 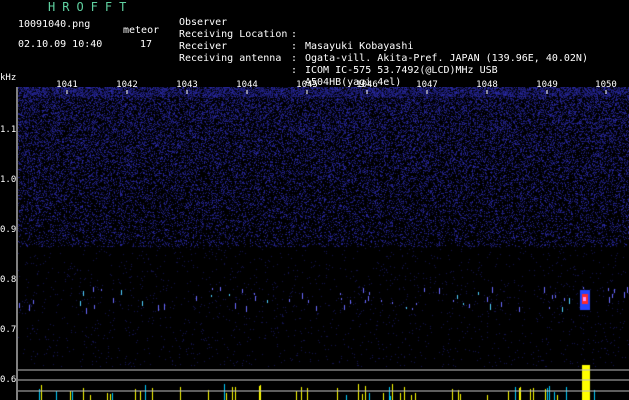 What do you see at coordinates (8, 280) in the screenshot?
I see `freq-label: 0.8` at bounding box center [8, 280].